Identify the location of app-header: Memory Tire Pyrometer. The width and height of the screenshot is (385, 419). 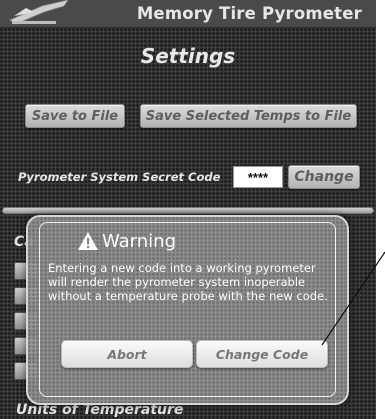
(188, 14).